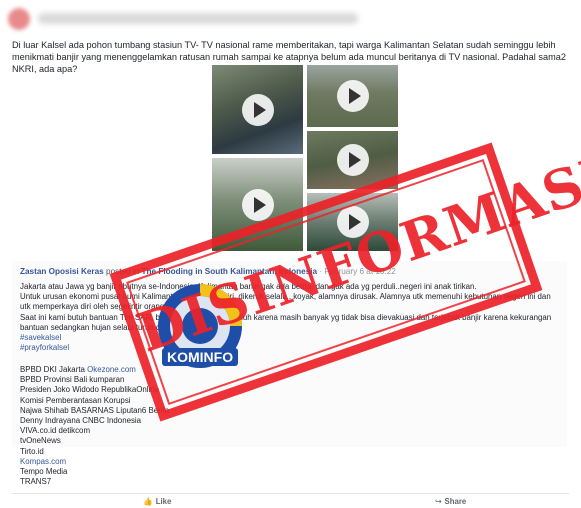 The image size is (581, 508). Describe the element at coordinates (359, 271) in the screenshot. I see `post-time: February 6 at 10:22` at that location.